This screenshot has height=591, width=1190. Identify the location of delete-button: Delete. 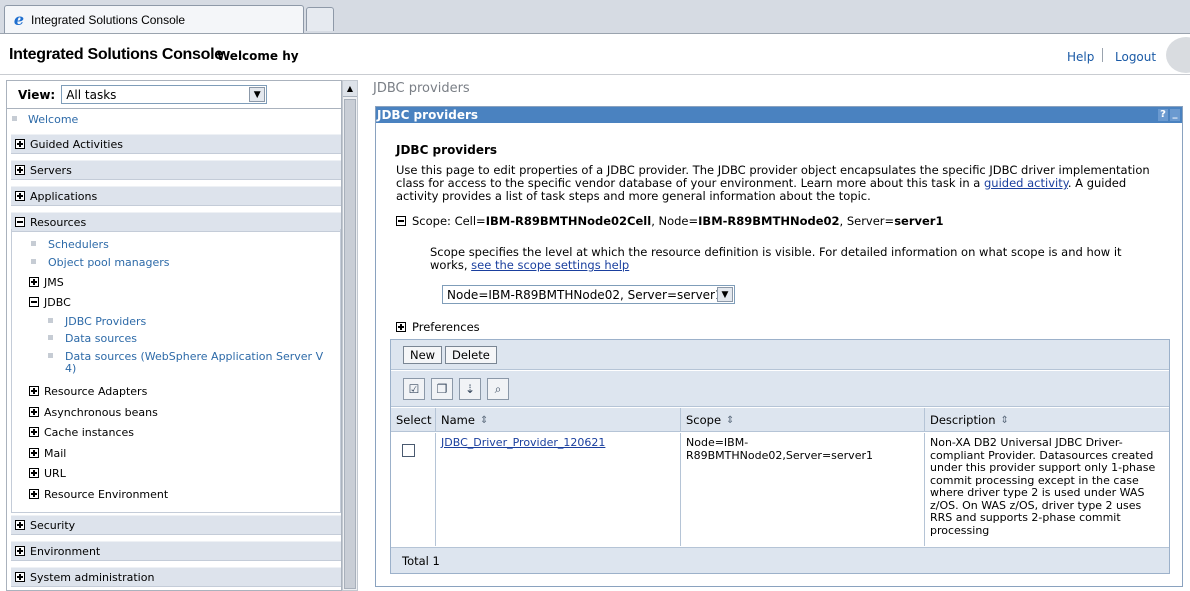
(471, 355).